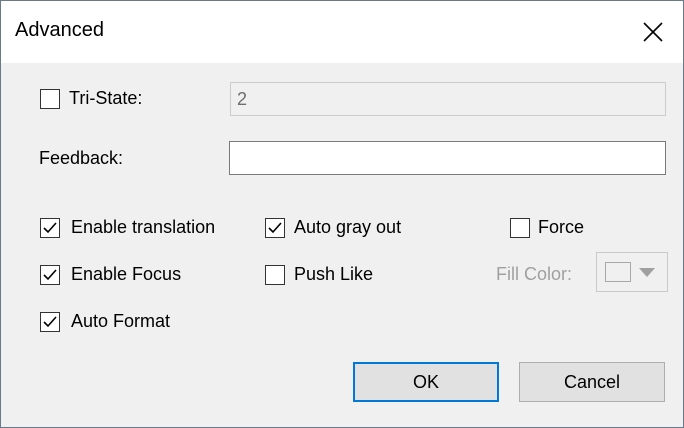 The image size is (684, 428). I want to click on tri-state-value-field: 2, so click(448, 99).